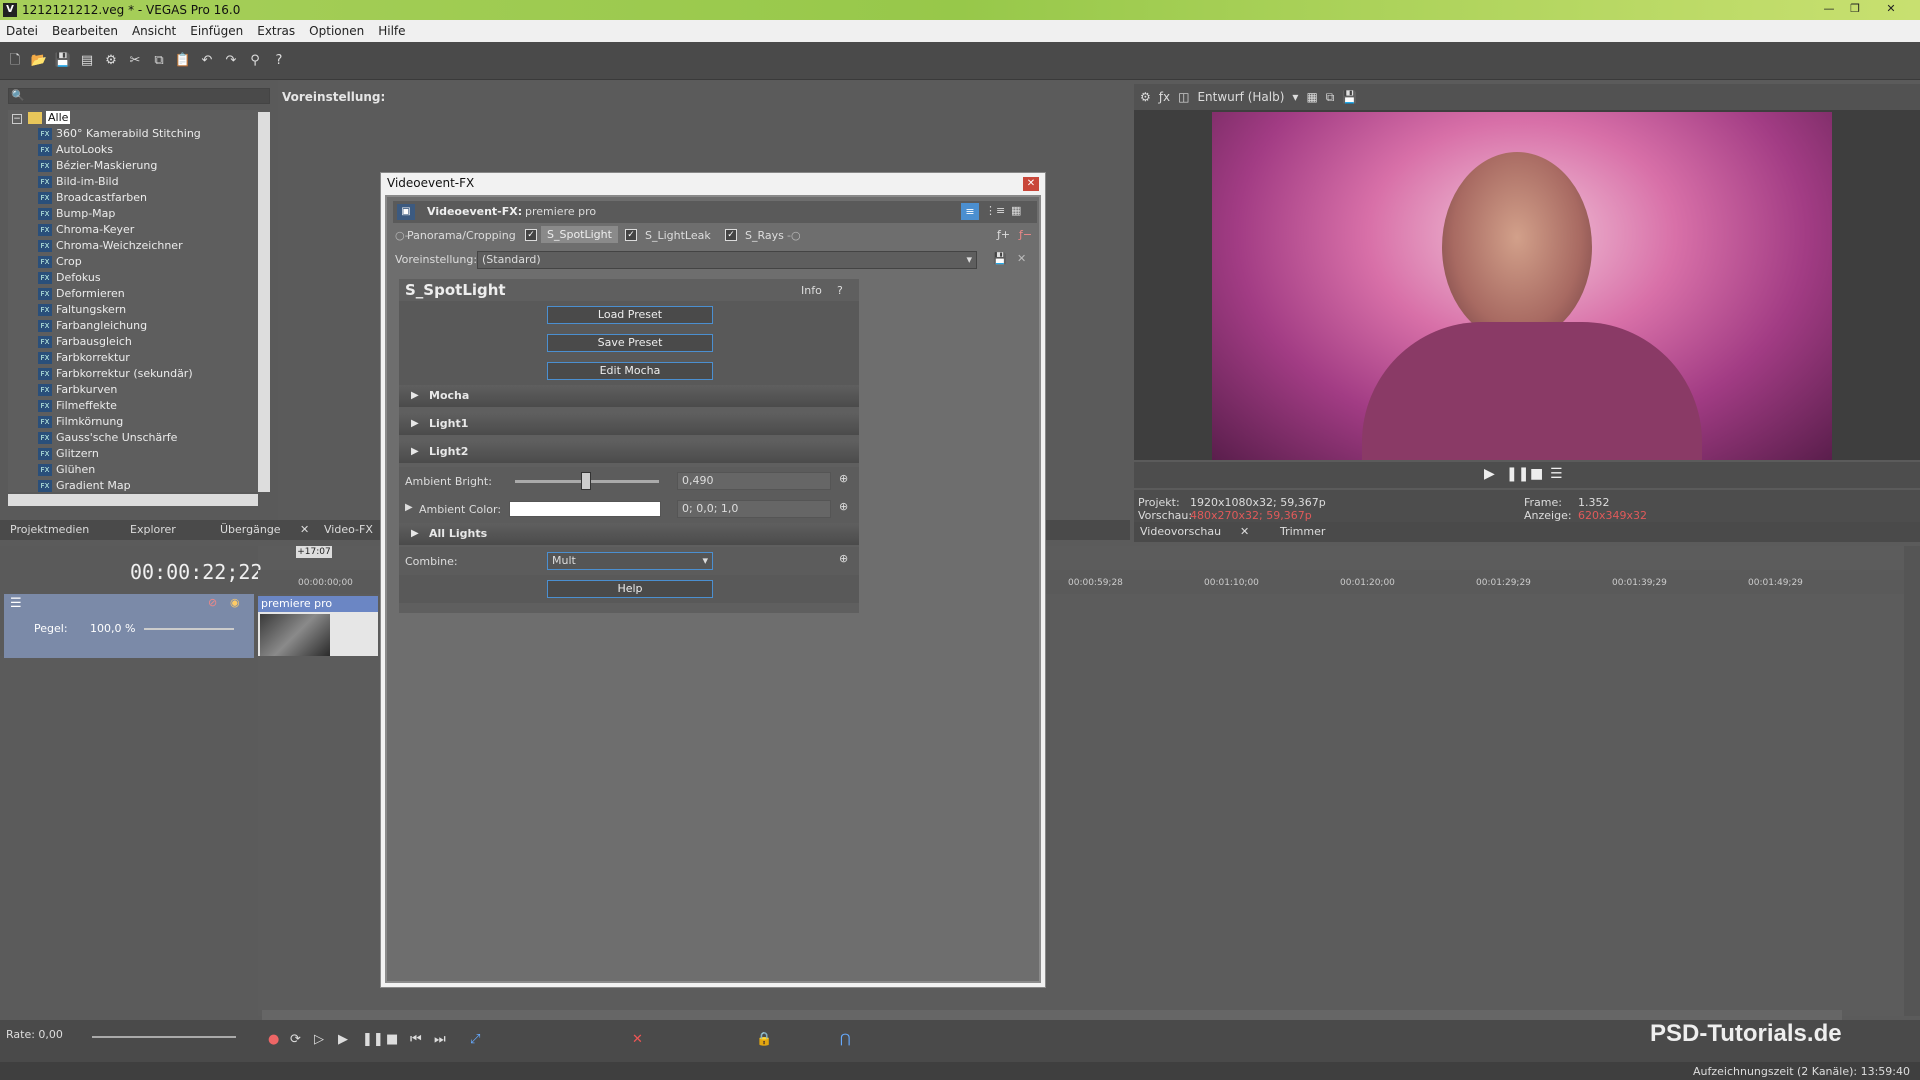 This screenshot has height=1080, width=1920. I want to click on fx-list-item: FX Gradient Map, so click(84, 485).